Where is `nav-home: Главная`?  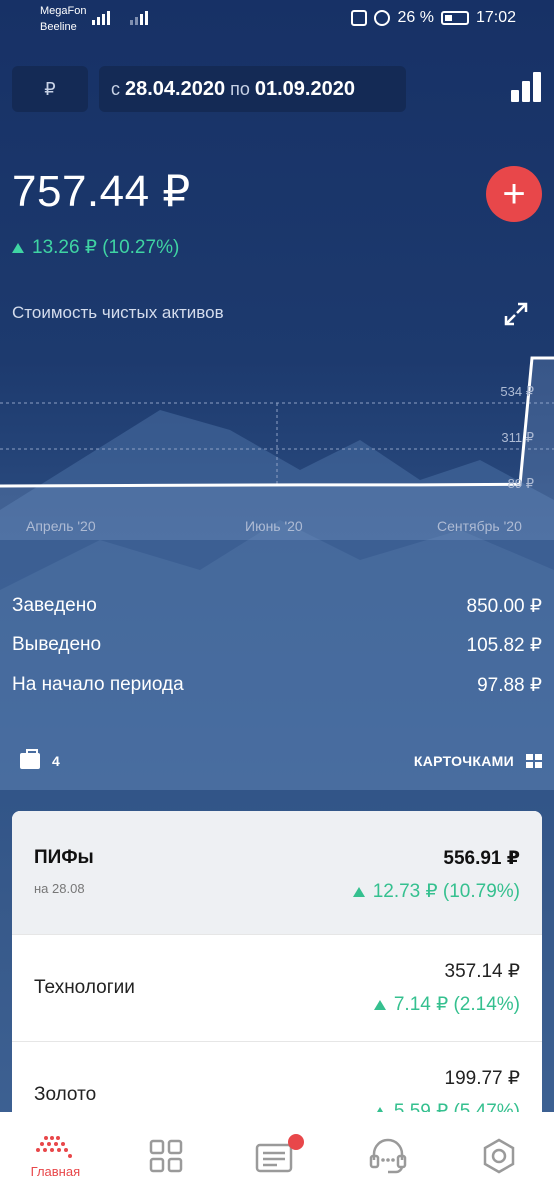
nav-home: Главная is located at coordinates (55, 1156).